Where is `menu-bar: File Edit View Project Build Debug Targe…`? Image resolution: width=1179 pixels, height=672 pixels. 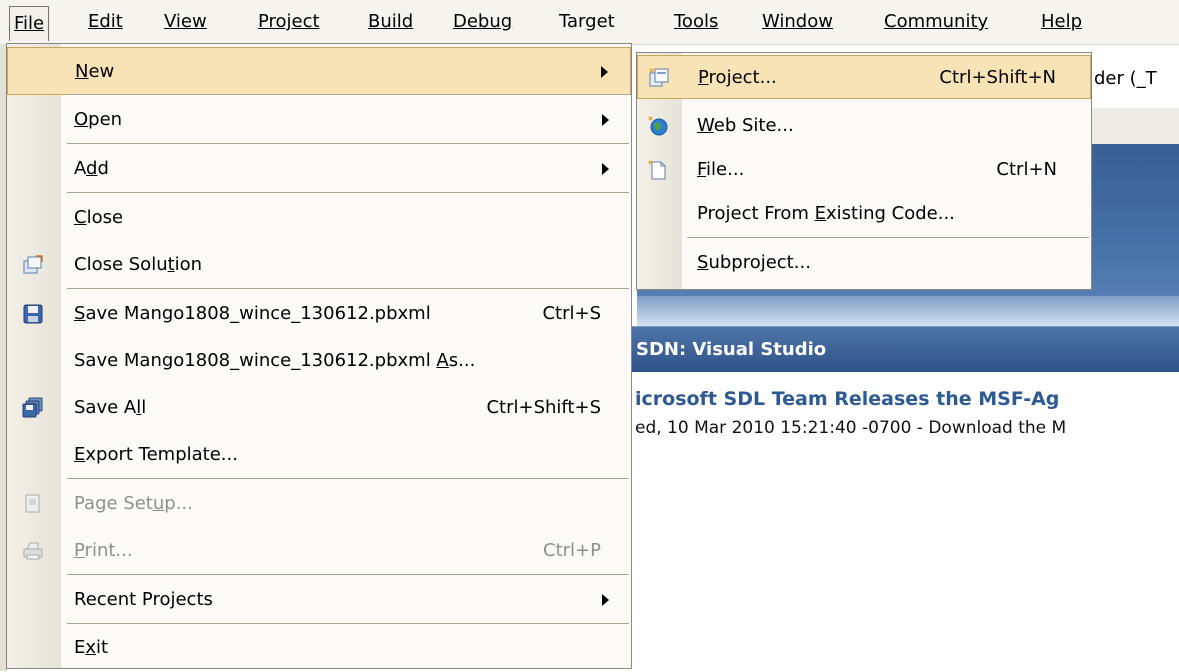
menu-bar: File Edit View Project Build Debug Targe… is located at coordinates (589, 22).